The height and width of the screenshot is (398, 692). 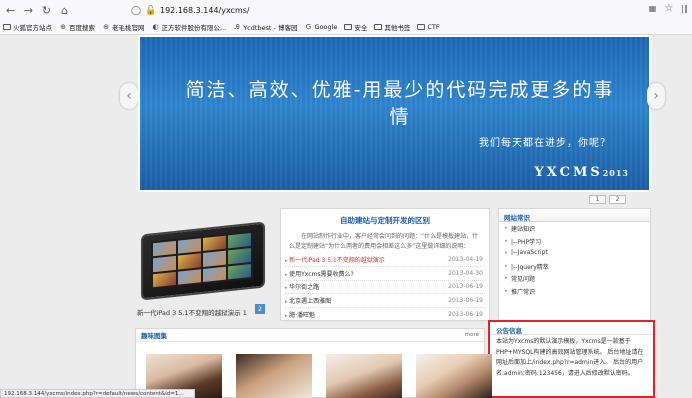 I want to click on home-icon: ⌂, so click(x=64, y=10).